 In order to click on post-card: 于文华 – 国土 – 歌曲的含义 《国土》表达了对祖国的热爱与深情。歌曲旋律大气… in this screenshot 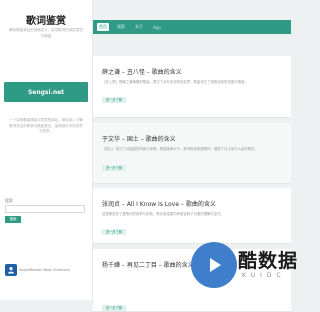, I will do `click(192, 153)`.